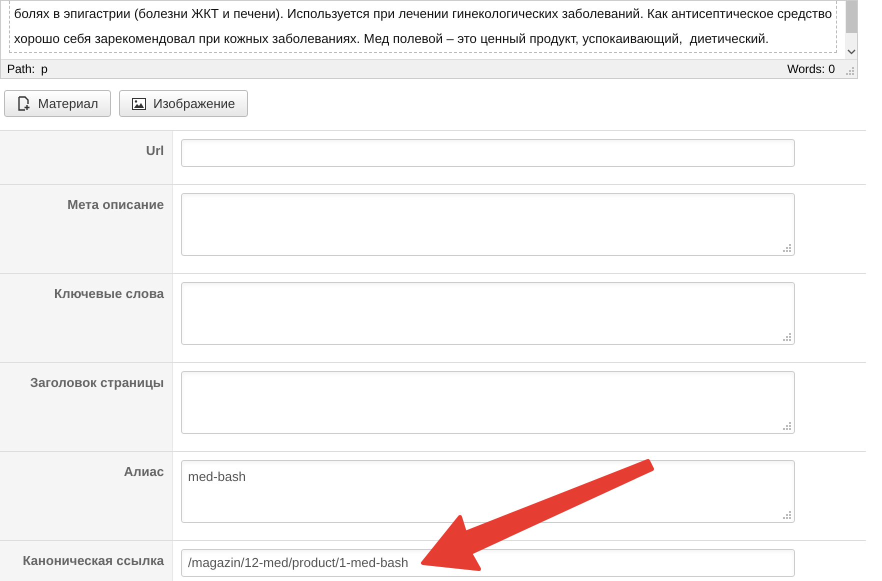 Image resolution: width=882 pixels, height=581 pixels. Describe the element at coordinates (392, 39) in the screenshot. I see `editor-text-line: хорошо себя зарекомендовал при кожных заболеваниях. Мед полевой – это ценный продукт, успокаивающий, диетический.` at that location.